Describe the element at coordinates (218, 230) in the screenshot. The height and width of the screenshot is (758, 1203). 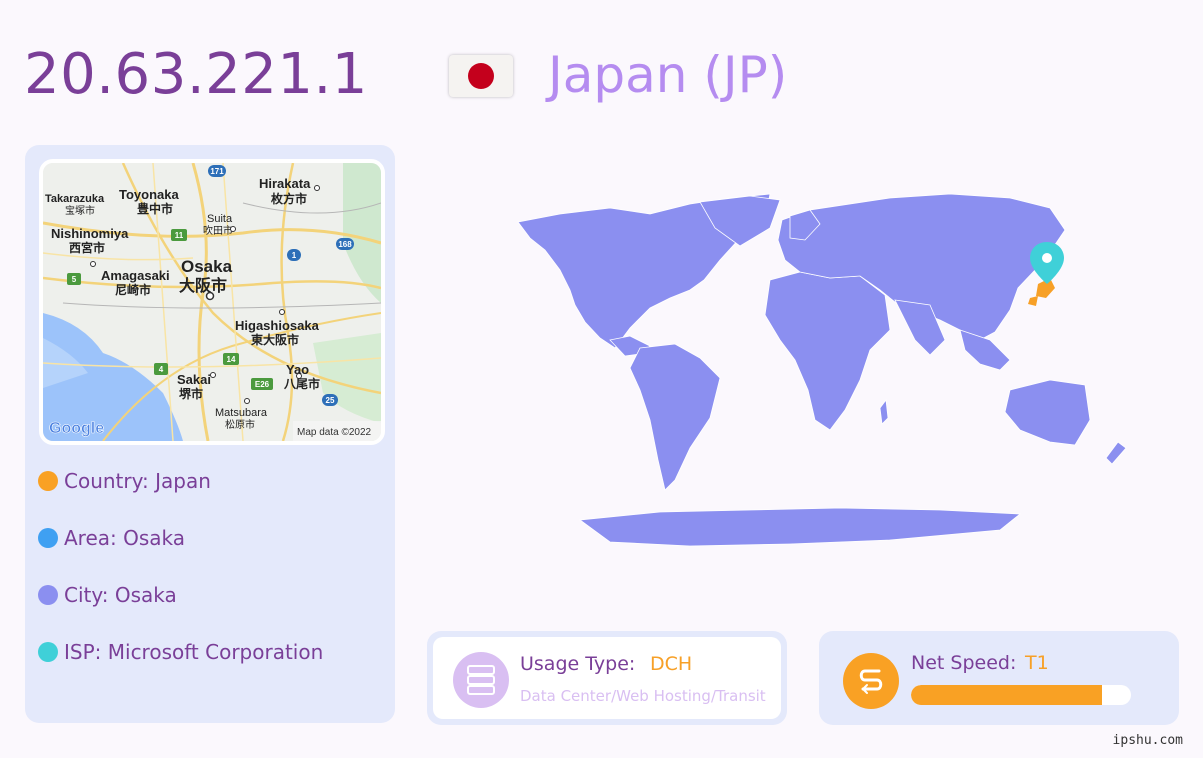
I see `map-label-suita-jp: 吹田市` at that location.